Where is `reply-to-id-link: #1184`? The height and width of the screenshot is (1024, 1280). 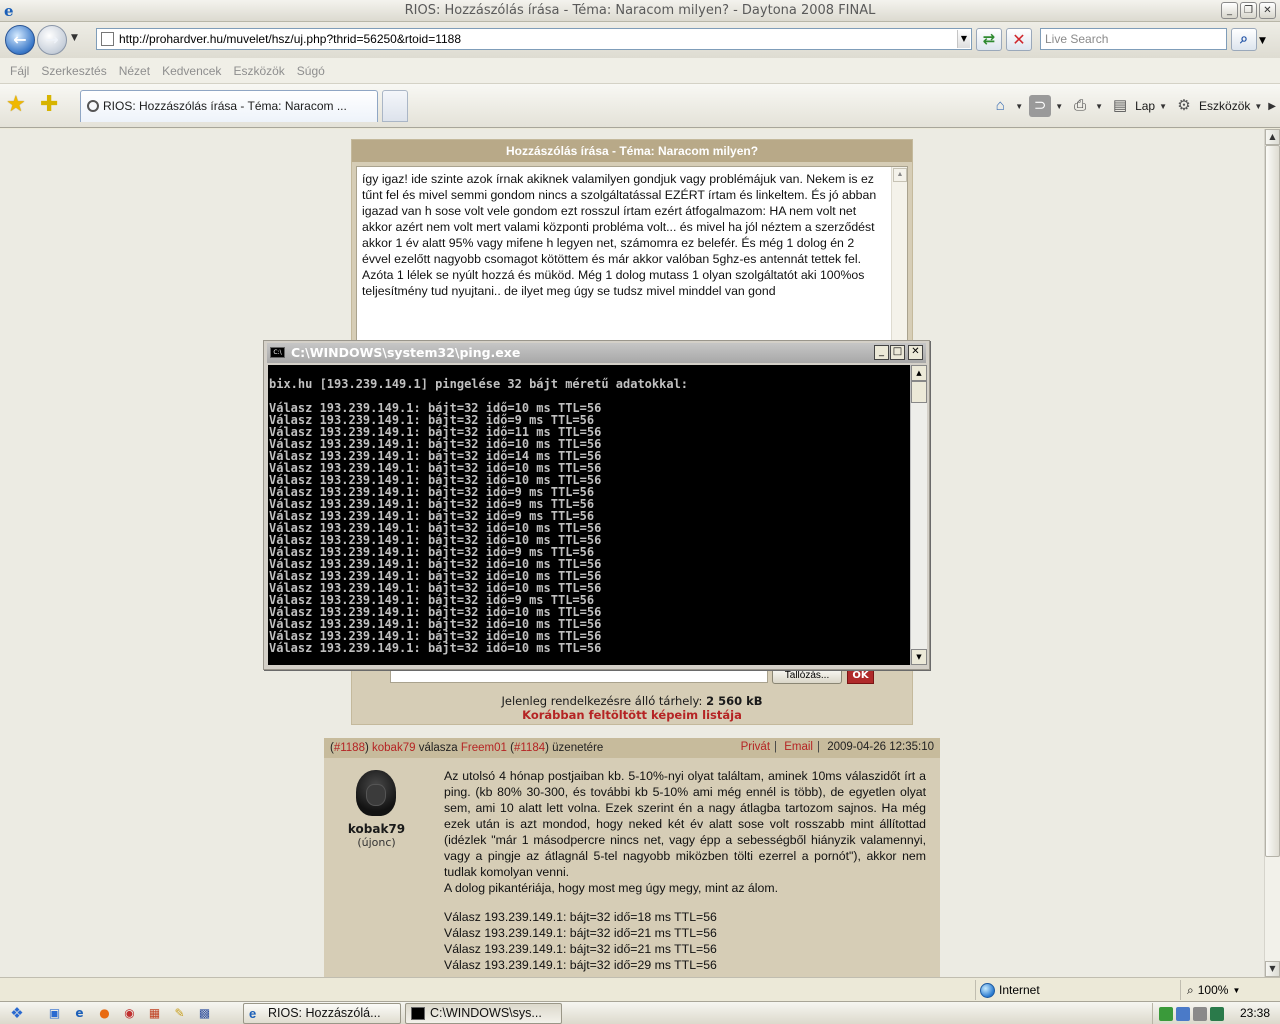
reply-to-id-link: #1184 is located at coordinates (529, 748).